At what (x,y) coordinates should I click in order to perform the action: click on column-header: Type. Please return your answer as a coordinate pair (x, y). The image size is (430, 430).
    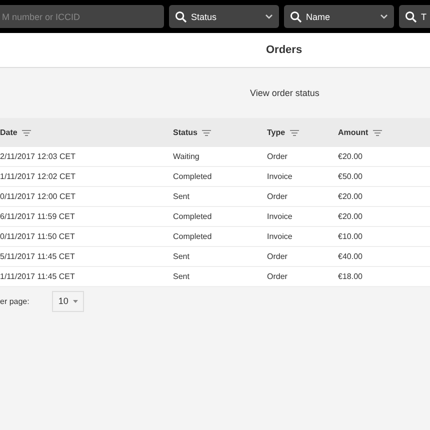
    Looking at the image, I should click on (276, 132).